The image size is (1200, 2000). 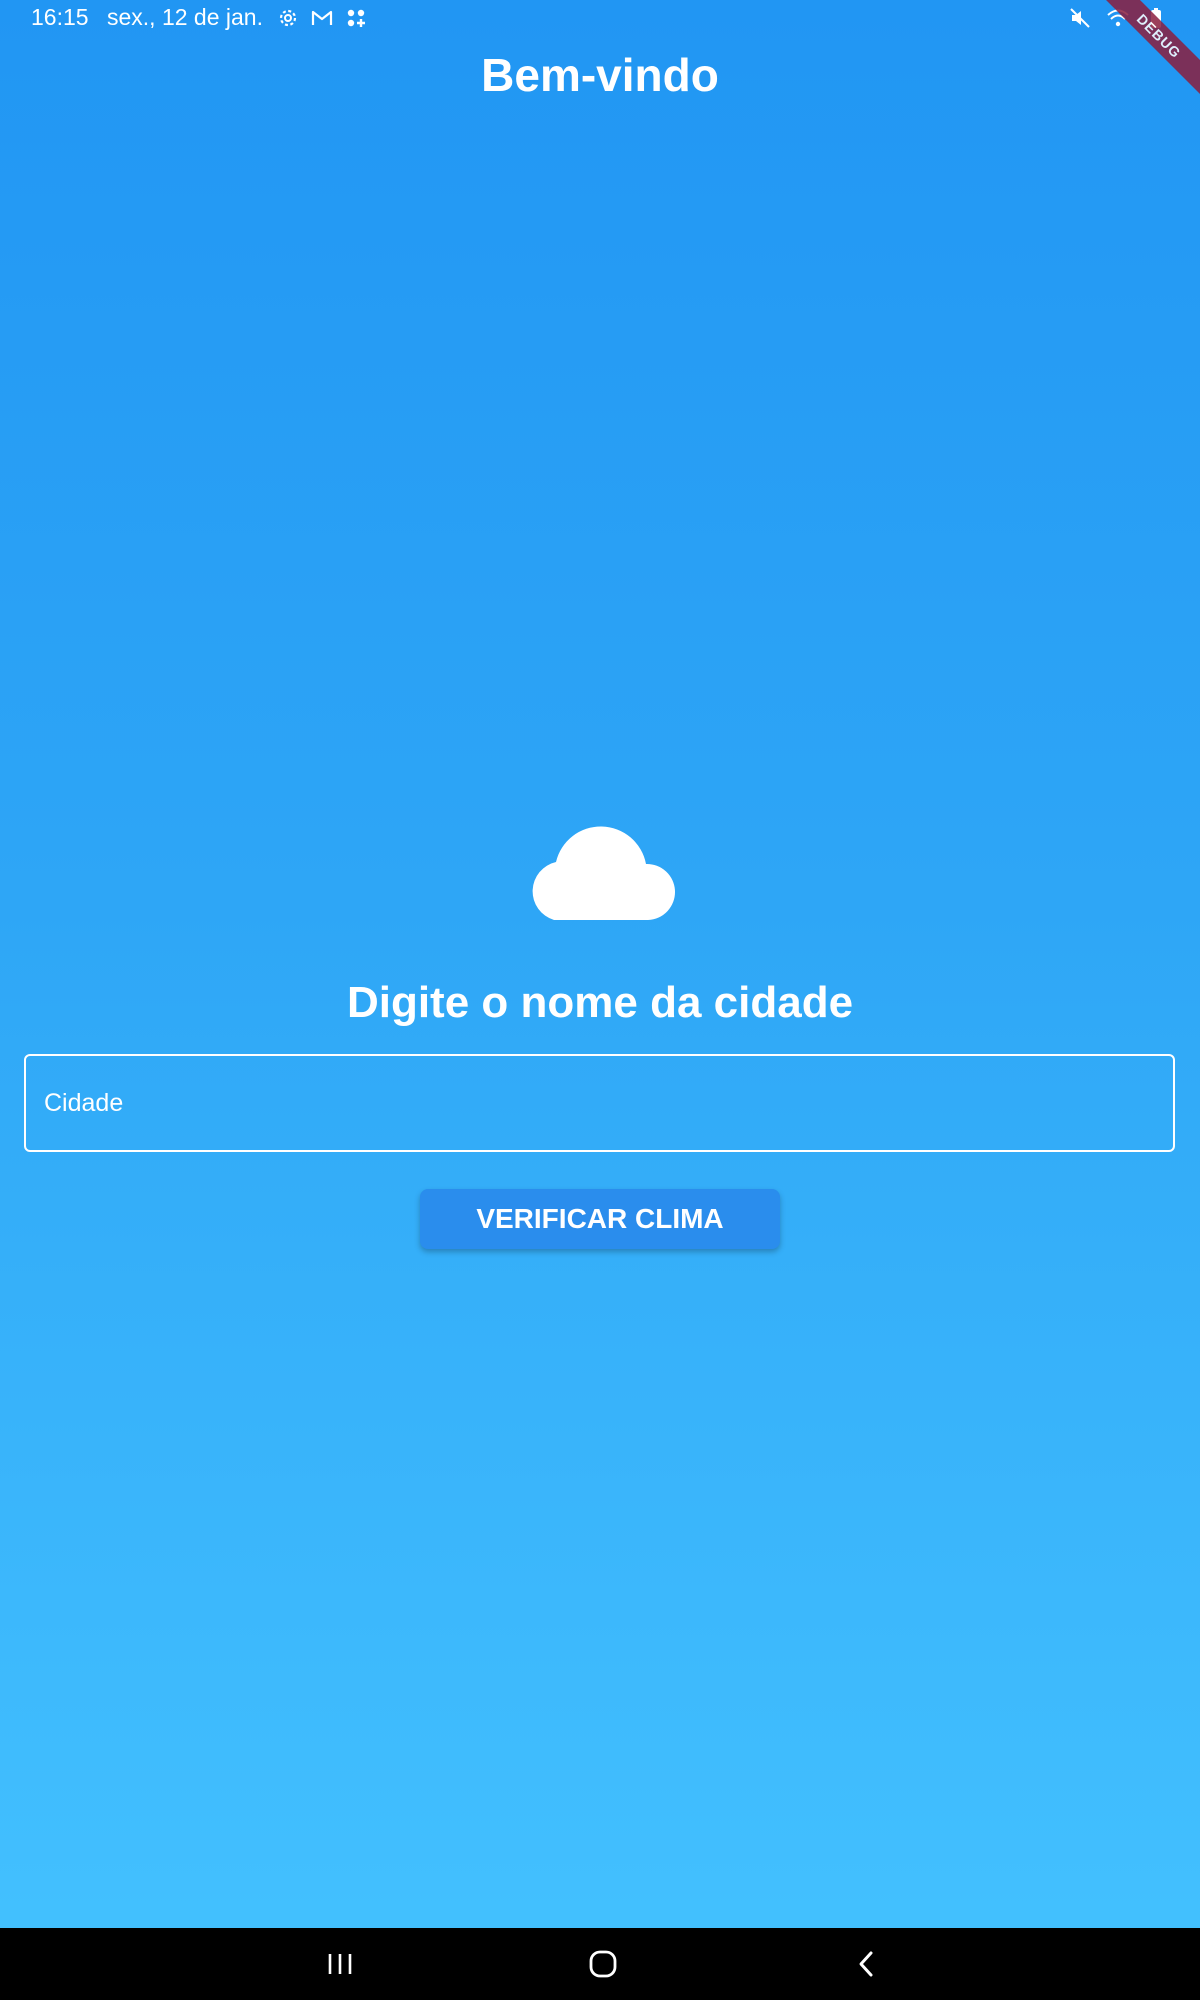 What do you see at coordinates (340, 1964) in the screenshot?
I see `recent-apps-icon` at bounding box center [340, 1964].